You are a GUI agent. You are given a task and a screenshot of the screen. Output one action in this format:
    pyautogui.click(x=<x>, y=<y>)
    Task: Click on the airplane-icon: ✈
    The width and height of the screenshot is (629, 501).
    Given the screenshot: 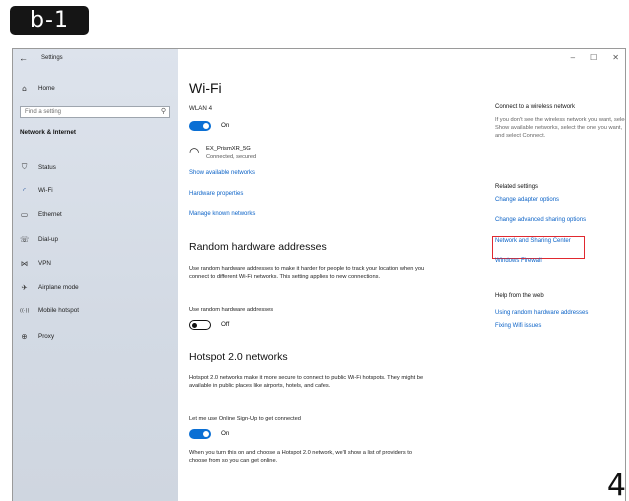 What is the action you would take?
    pyautogui.click(x=24, y=287)
    